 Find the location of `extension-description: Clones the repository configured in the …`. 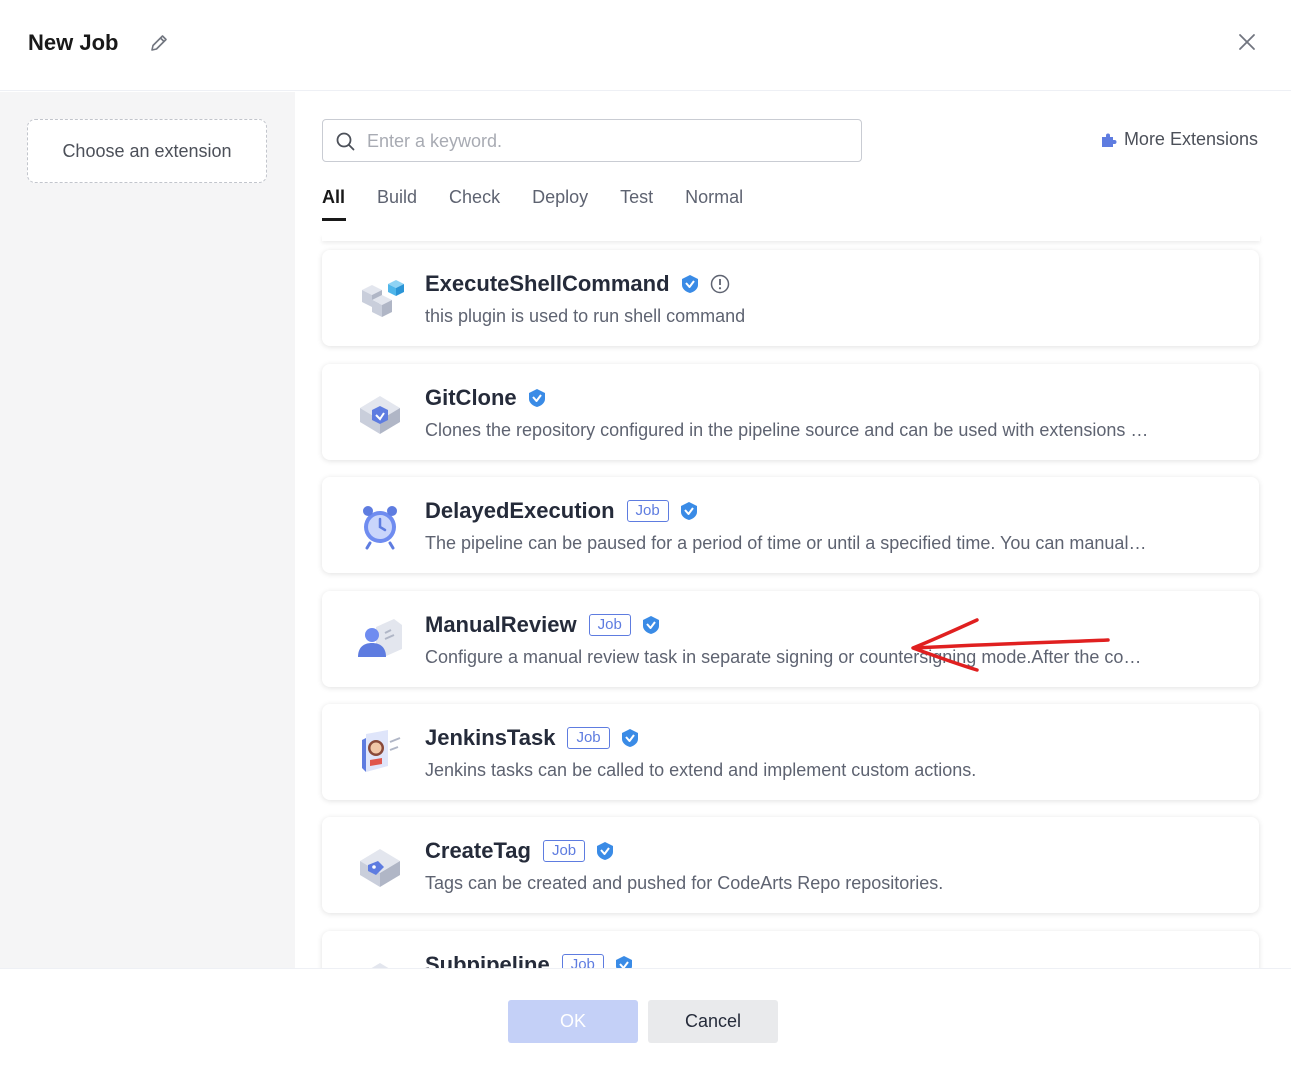

extension-description: Clones the repository configured in the … is located at coordinates (787, 430).